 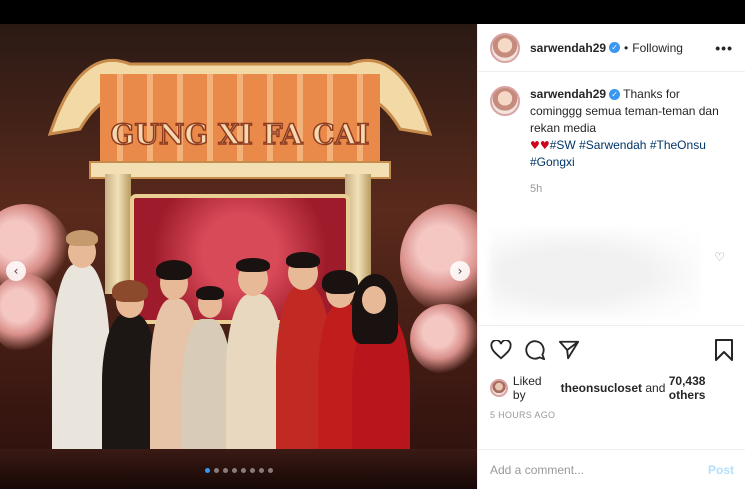 I want to click on likes-and: and, so click(x=655, y=388).